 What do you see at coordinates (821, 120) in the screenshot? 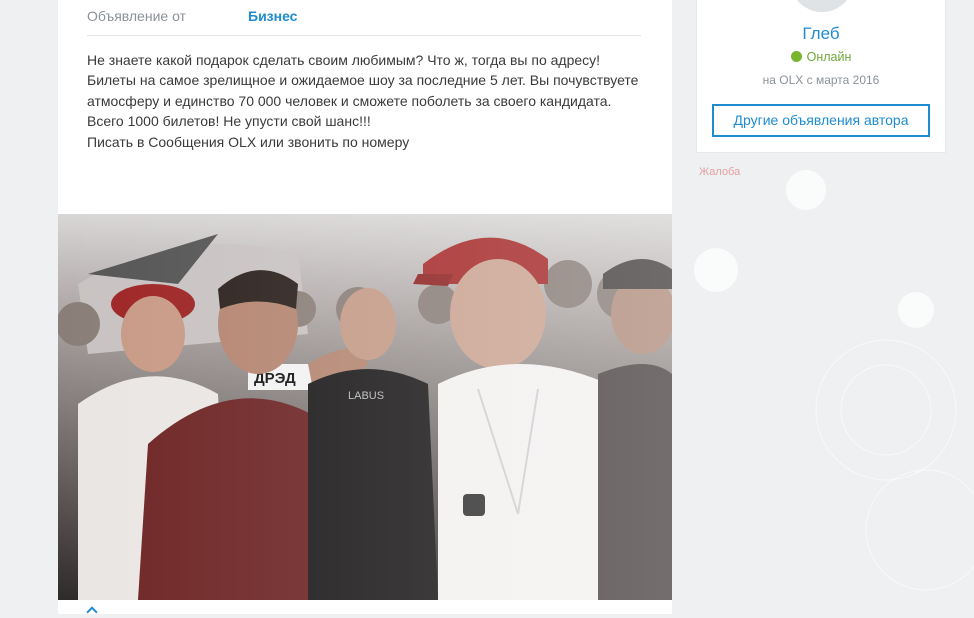
I see `other-ads-button: Другие объявления автора` at bounding box center [821, 120].